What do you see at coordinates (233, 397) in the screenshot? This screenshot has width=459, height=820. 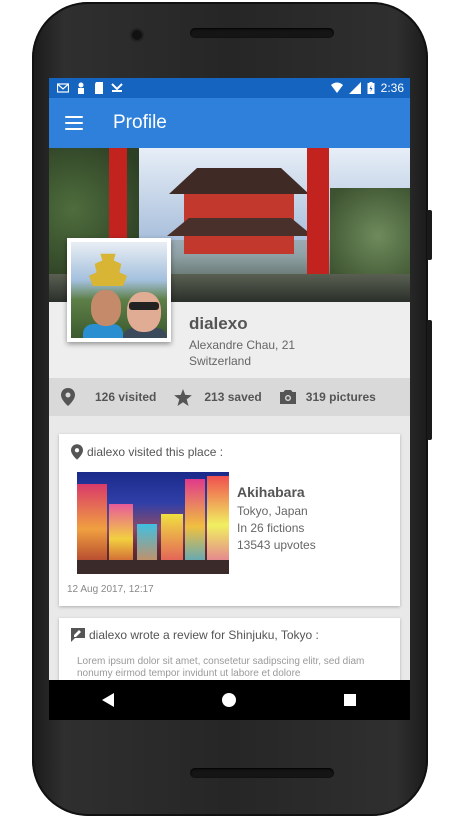 I see `stat-saved-label: 213 saved` at bounding box center [233, 397].